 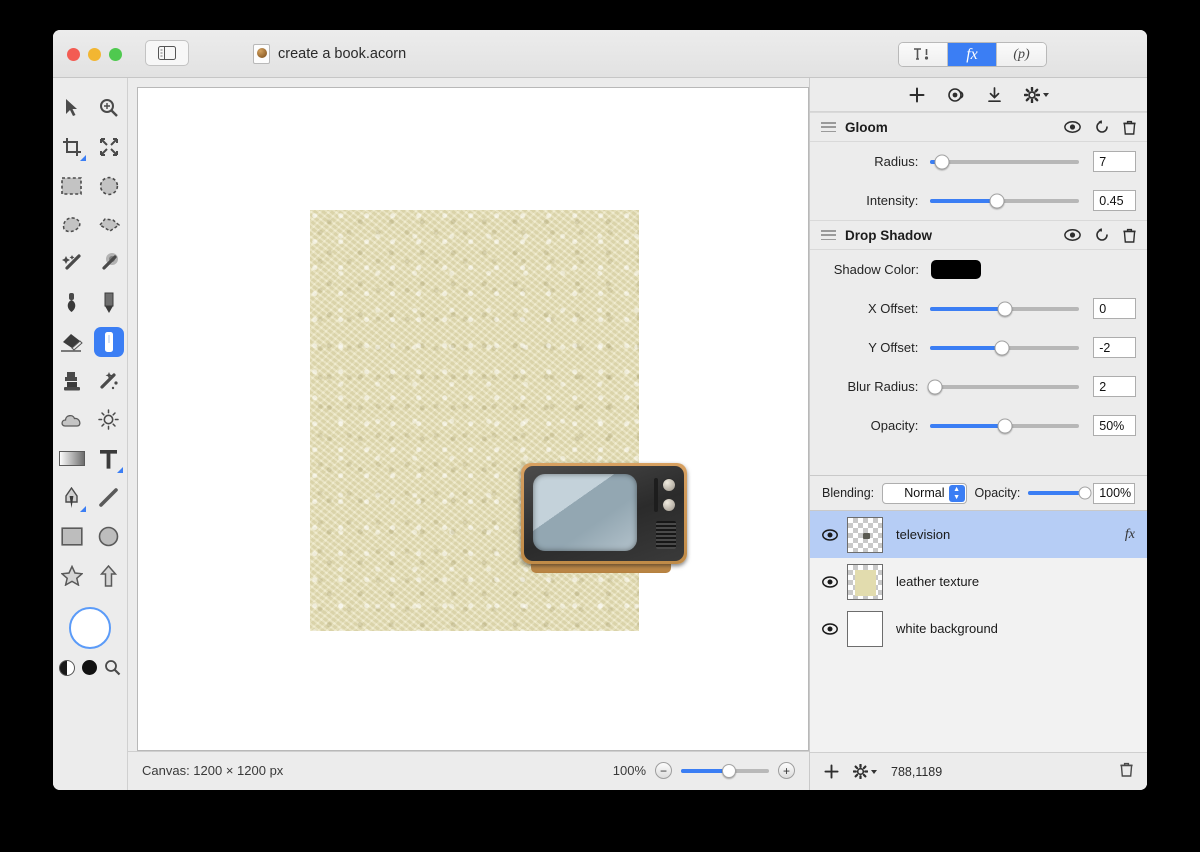 I want to click on tab-effects: fx, so click(x=972, y=54).